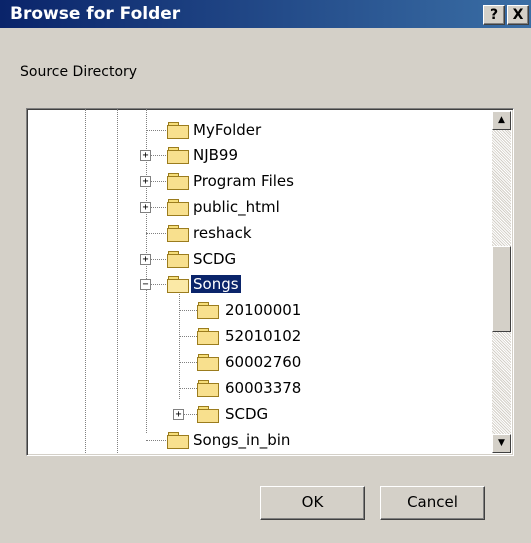  I want to click on tree-item-label: 20100001, so click(263, 310).